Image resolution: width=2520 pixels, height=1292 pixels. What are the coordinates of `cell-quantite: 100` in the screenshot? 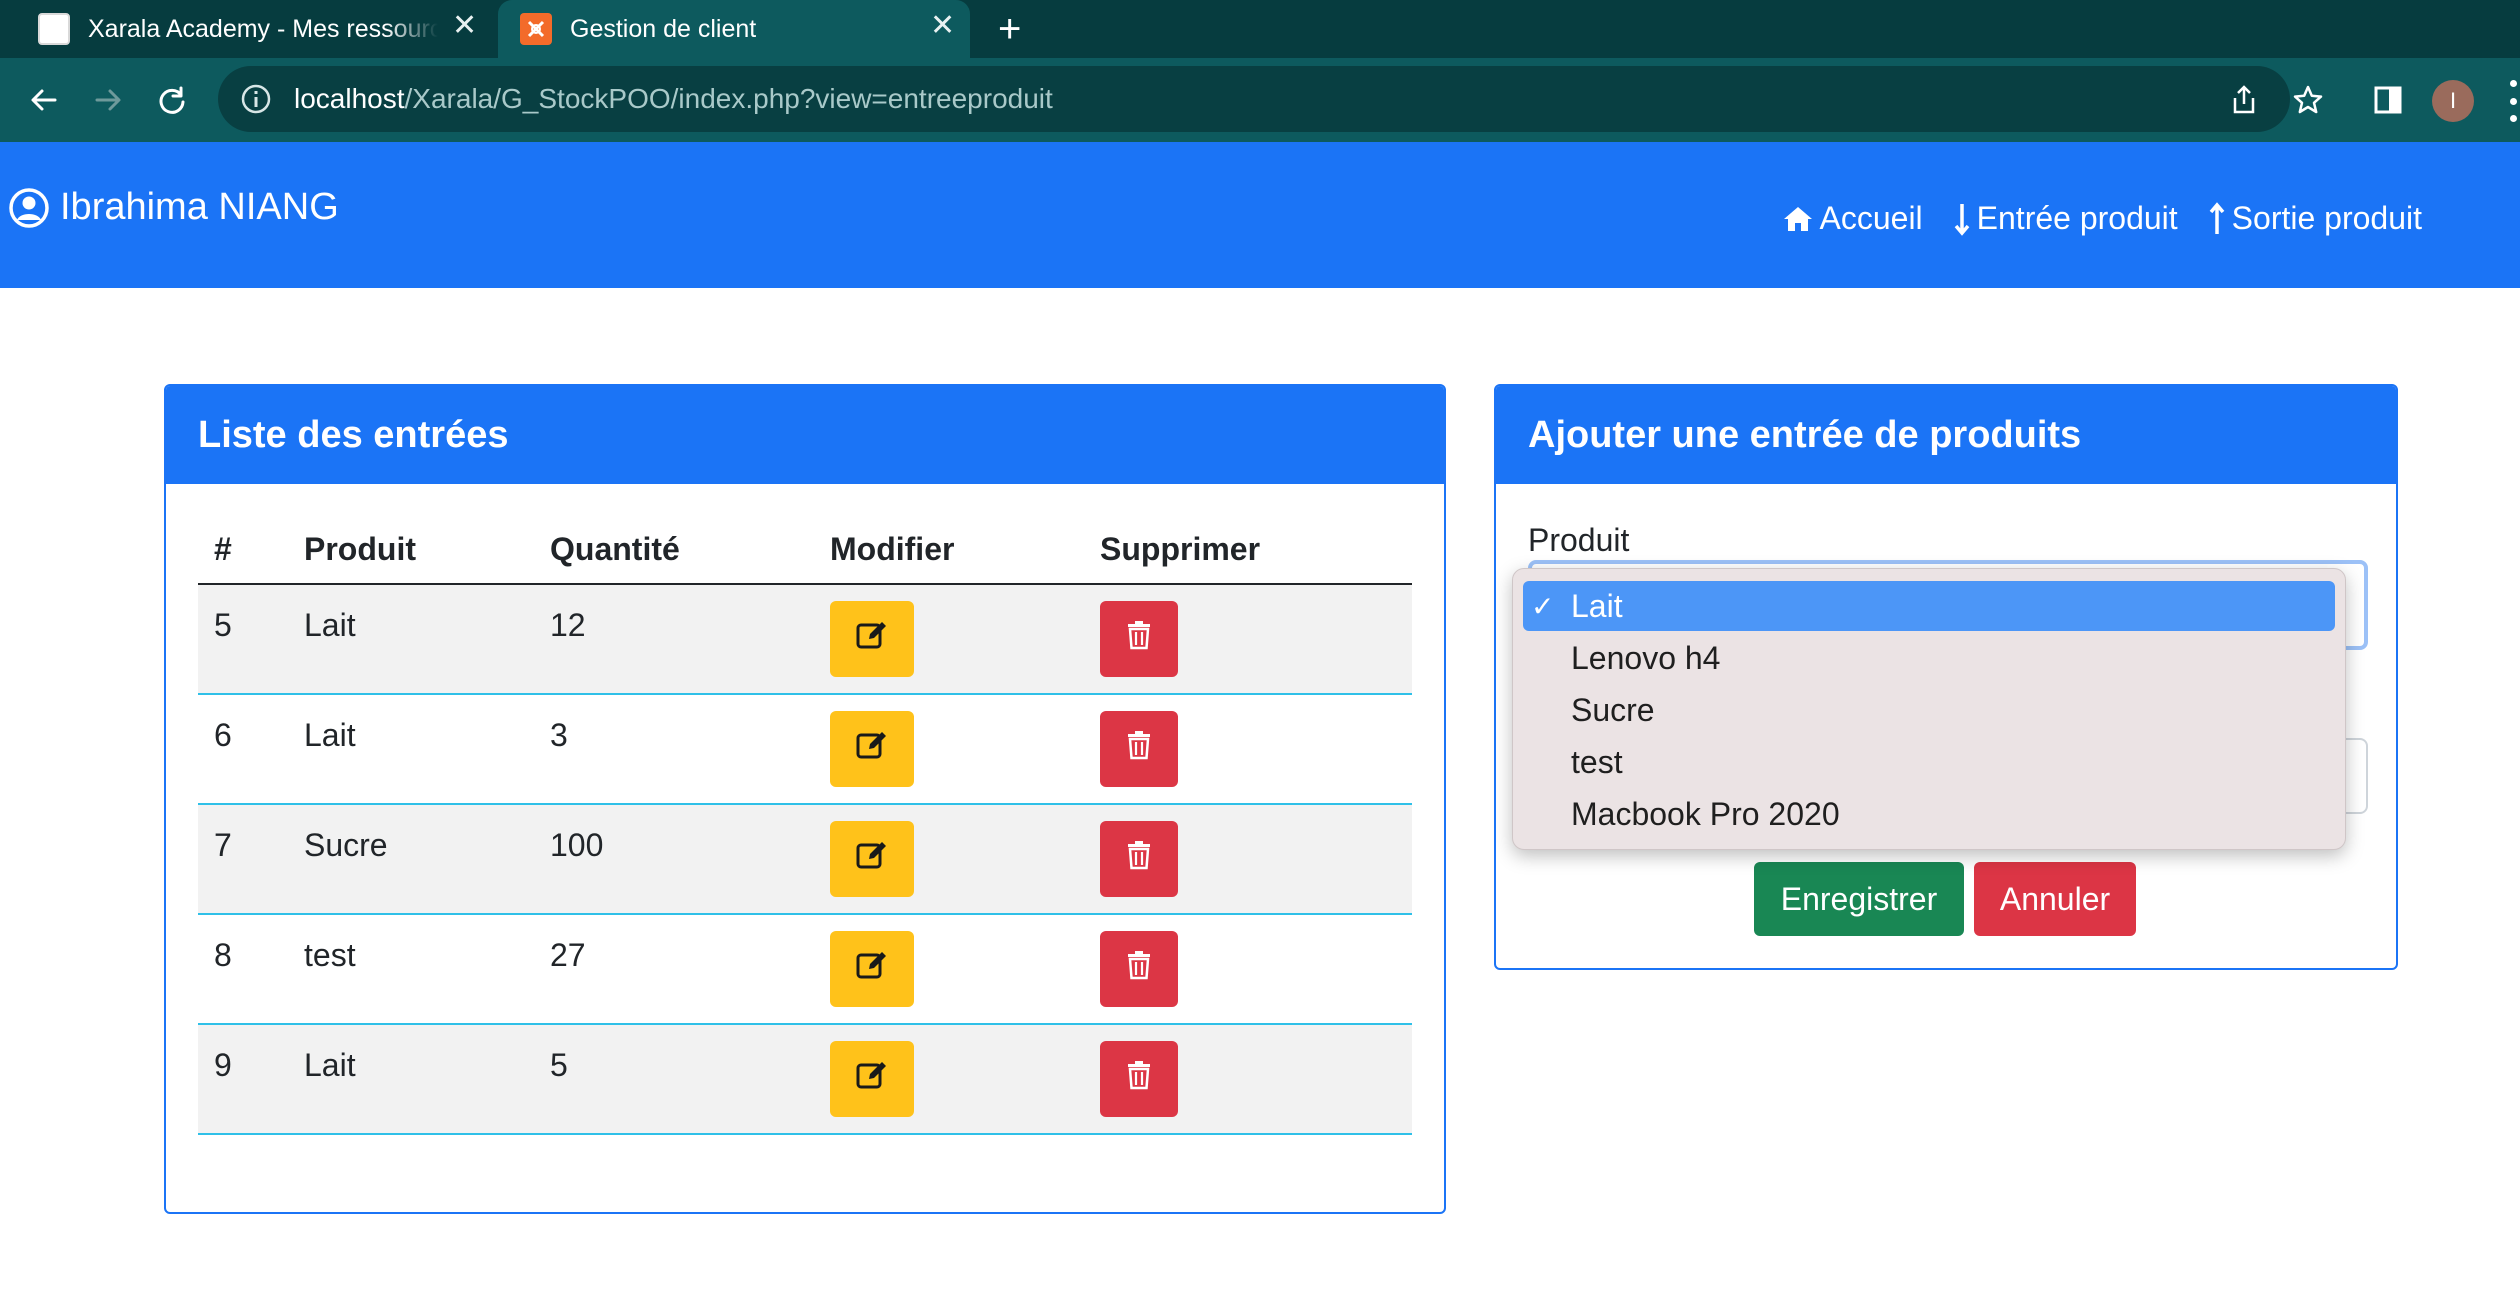 It's located at (674, 859).